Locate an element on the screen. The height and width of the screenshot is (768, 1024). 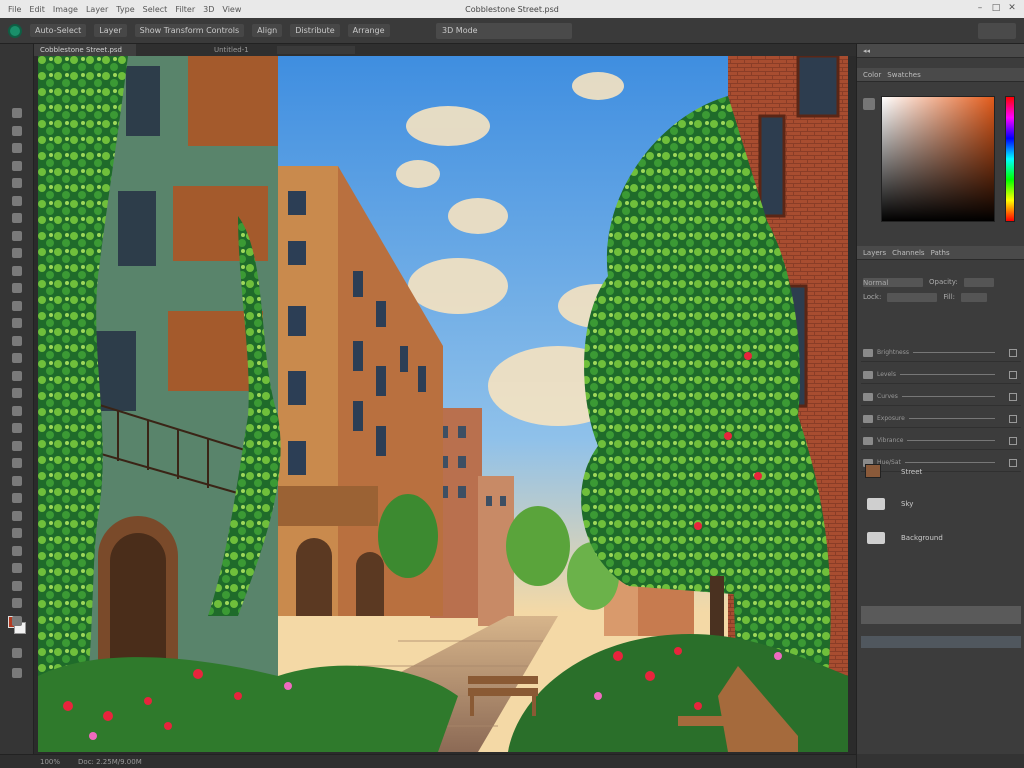
opacity-field is located at coordinates (978, 282).